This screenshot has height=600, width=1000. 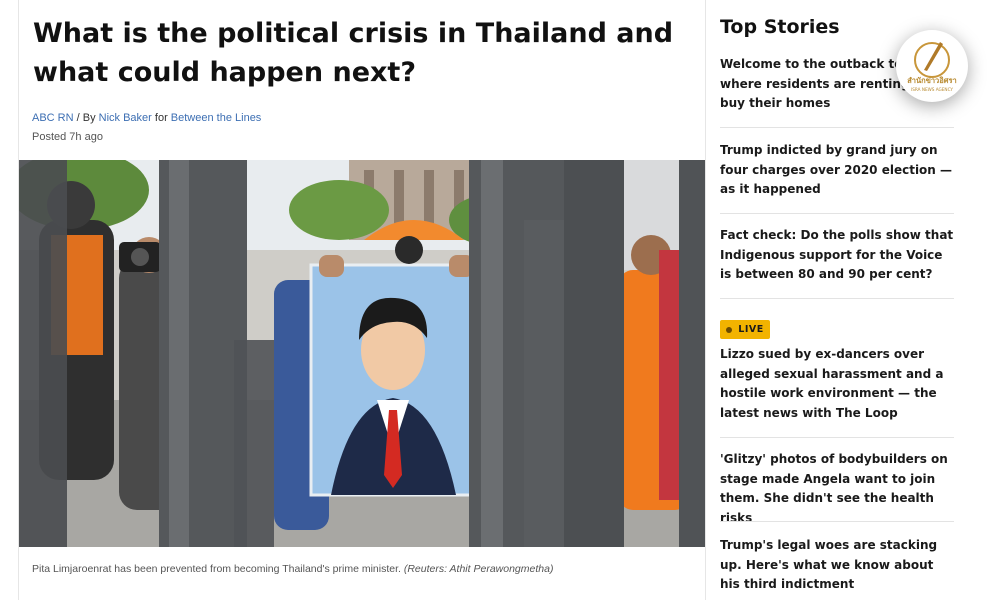 What do you see at coordinates (932, 89) in the screenshot?
I see `logo-en-text: ISRA NEWS AGENCY` at bounding box center [932, 89].